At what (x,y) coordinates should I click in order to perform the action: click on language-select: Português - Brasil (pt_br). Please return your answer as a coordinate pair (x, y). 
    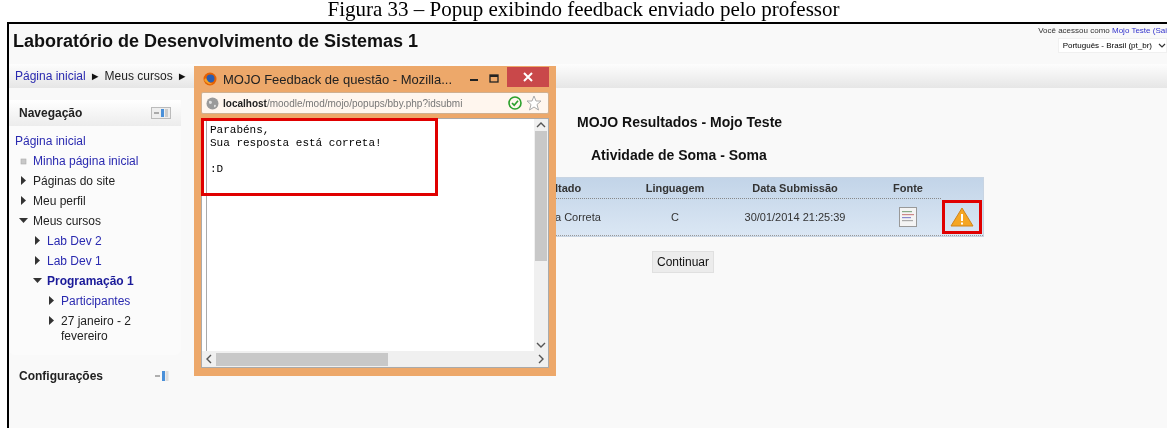
    Looking at the image, I should click on (1112, 45).